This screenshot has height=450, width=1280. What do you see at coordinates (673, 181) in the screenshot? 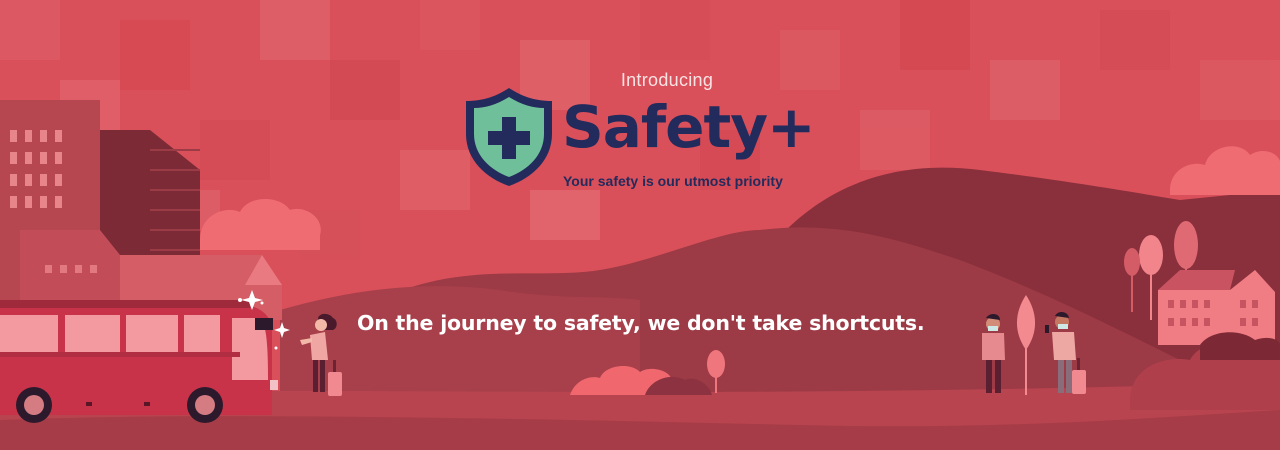
I see `brand-tagline: Your safety is our utmost priority` at bounding box center [673, 181].